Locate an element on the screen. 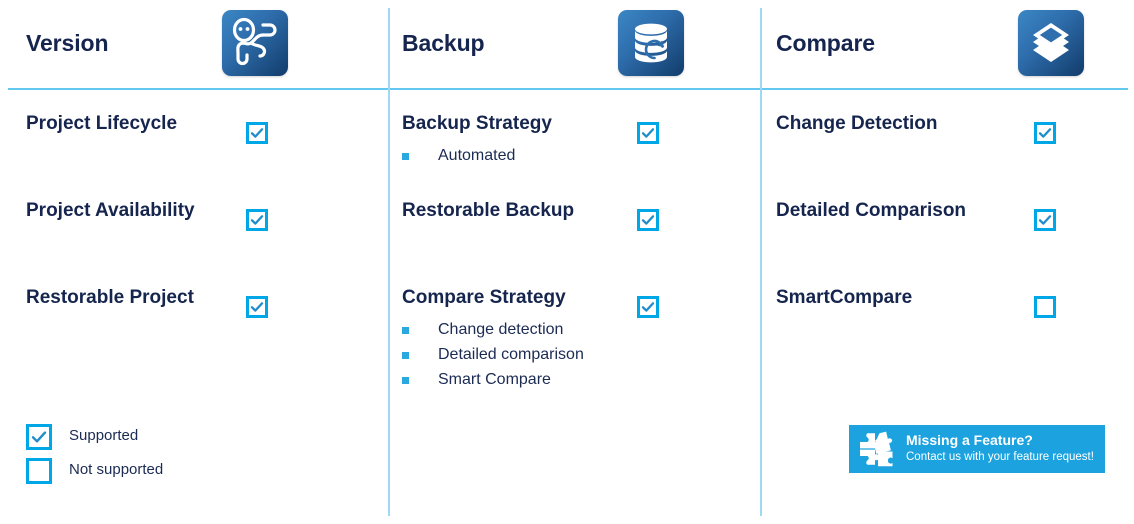 Image resolution: width=1134 pixels, height=524 pixels. banner-title: Missing a Feature? is located at coordinates (969, 440).